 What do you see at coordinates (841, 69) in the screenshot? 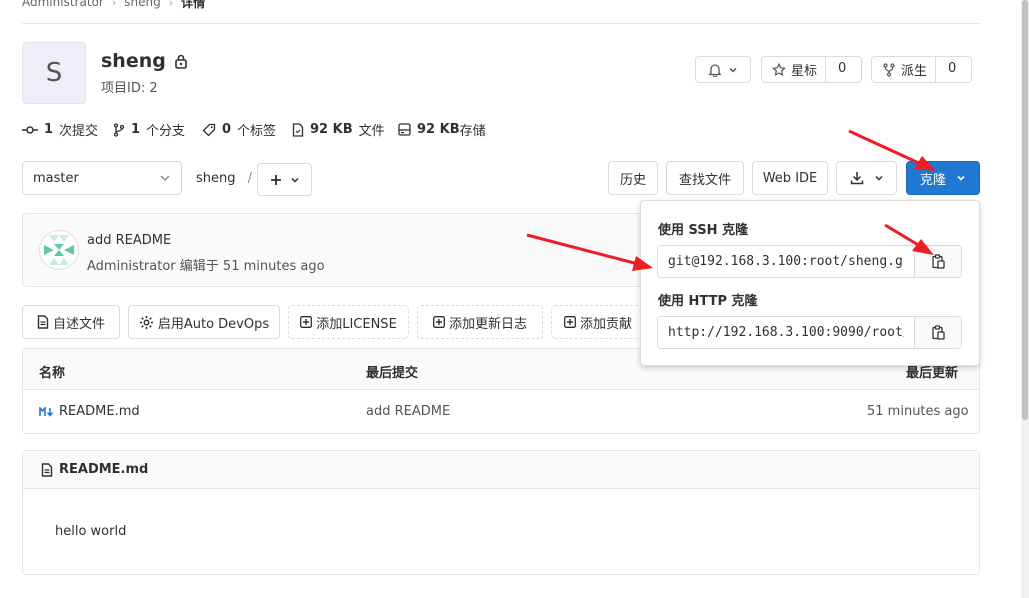
I see `star-count: 0` at bounding box center [841, 69].